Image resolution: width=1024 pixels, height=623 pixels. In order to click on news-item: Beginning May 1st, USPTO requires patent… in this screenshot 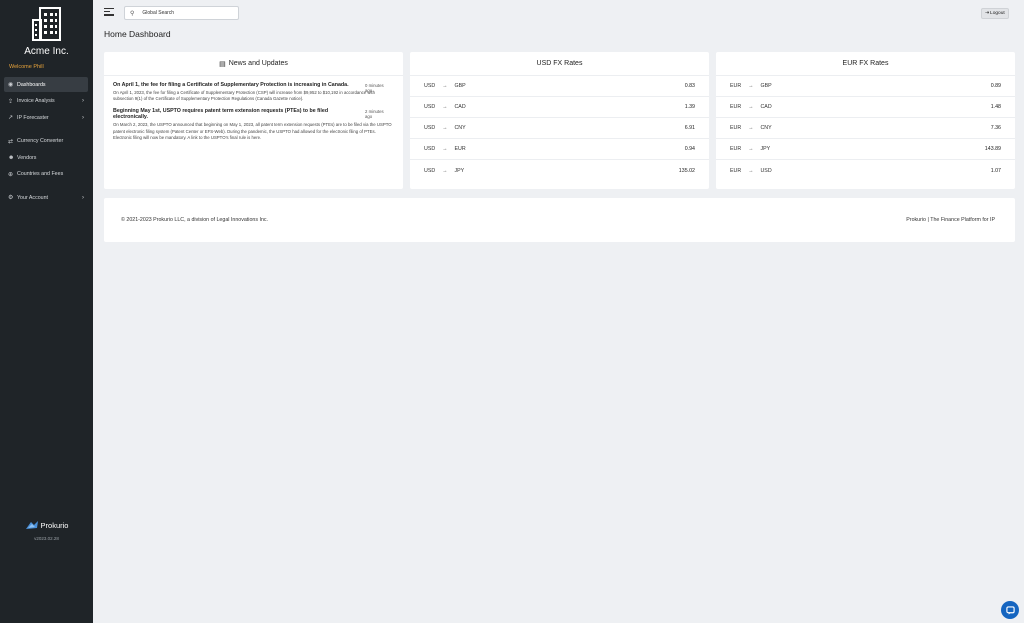, I will do `click(253, 125)`.